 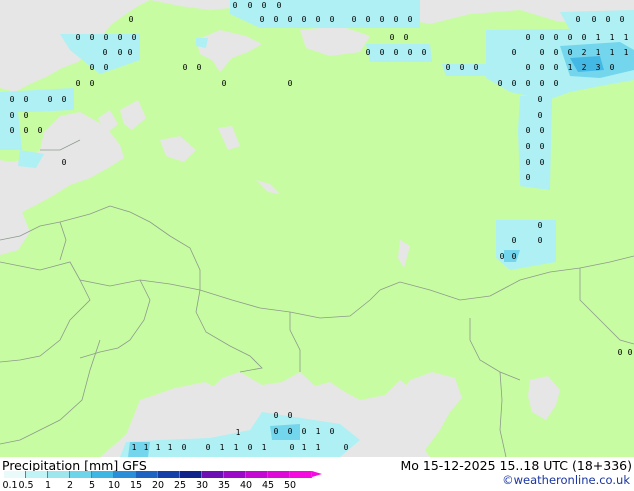 I want to click on credit-link: ©weatheronline.co.uk, so click(x=566, y=480).